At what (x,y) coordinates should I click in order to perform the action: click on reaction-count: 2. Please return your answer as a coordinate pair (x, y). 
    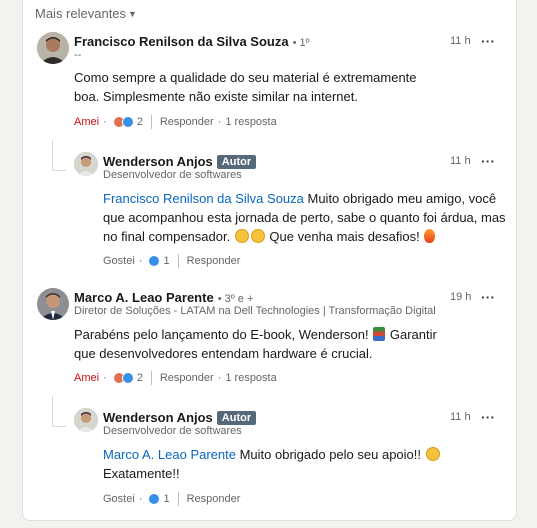
    Looking at the image, I should click on (140, 378).